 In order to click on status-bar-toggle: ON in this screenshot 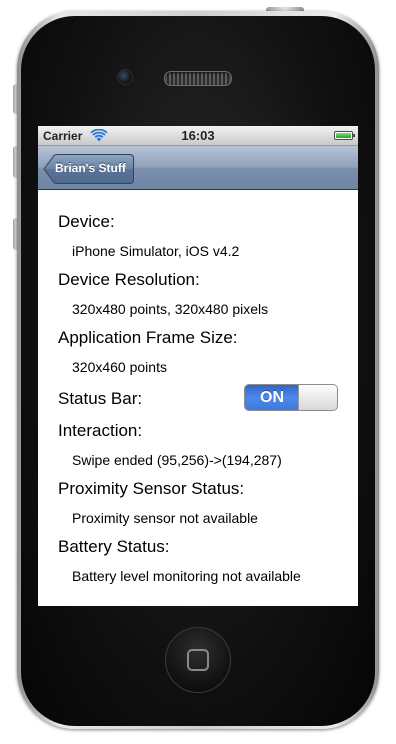, I will do `click(291, 397)`.